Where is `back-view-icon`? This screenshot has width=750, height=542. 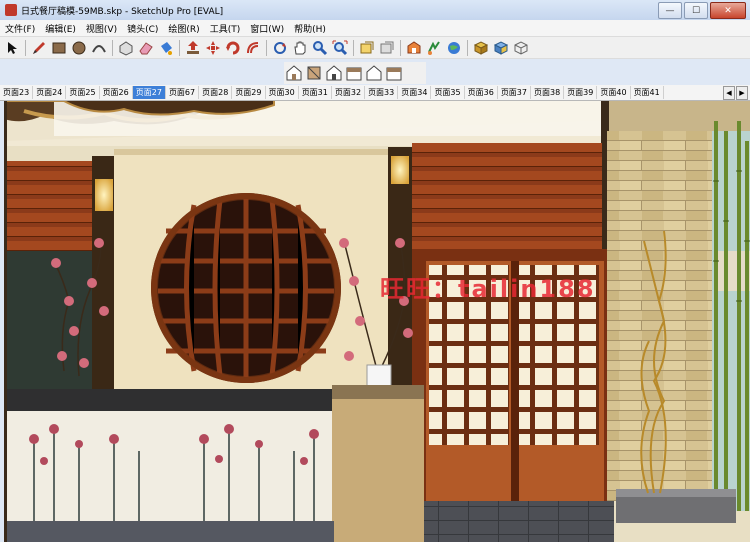
back-view-icon is located at coordinates (374, 73).